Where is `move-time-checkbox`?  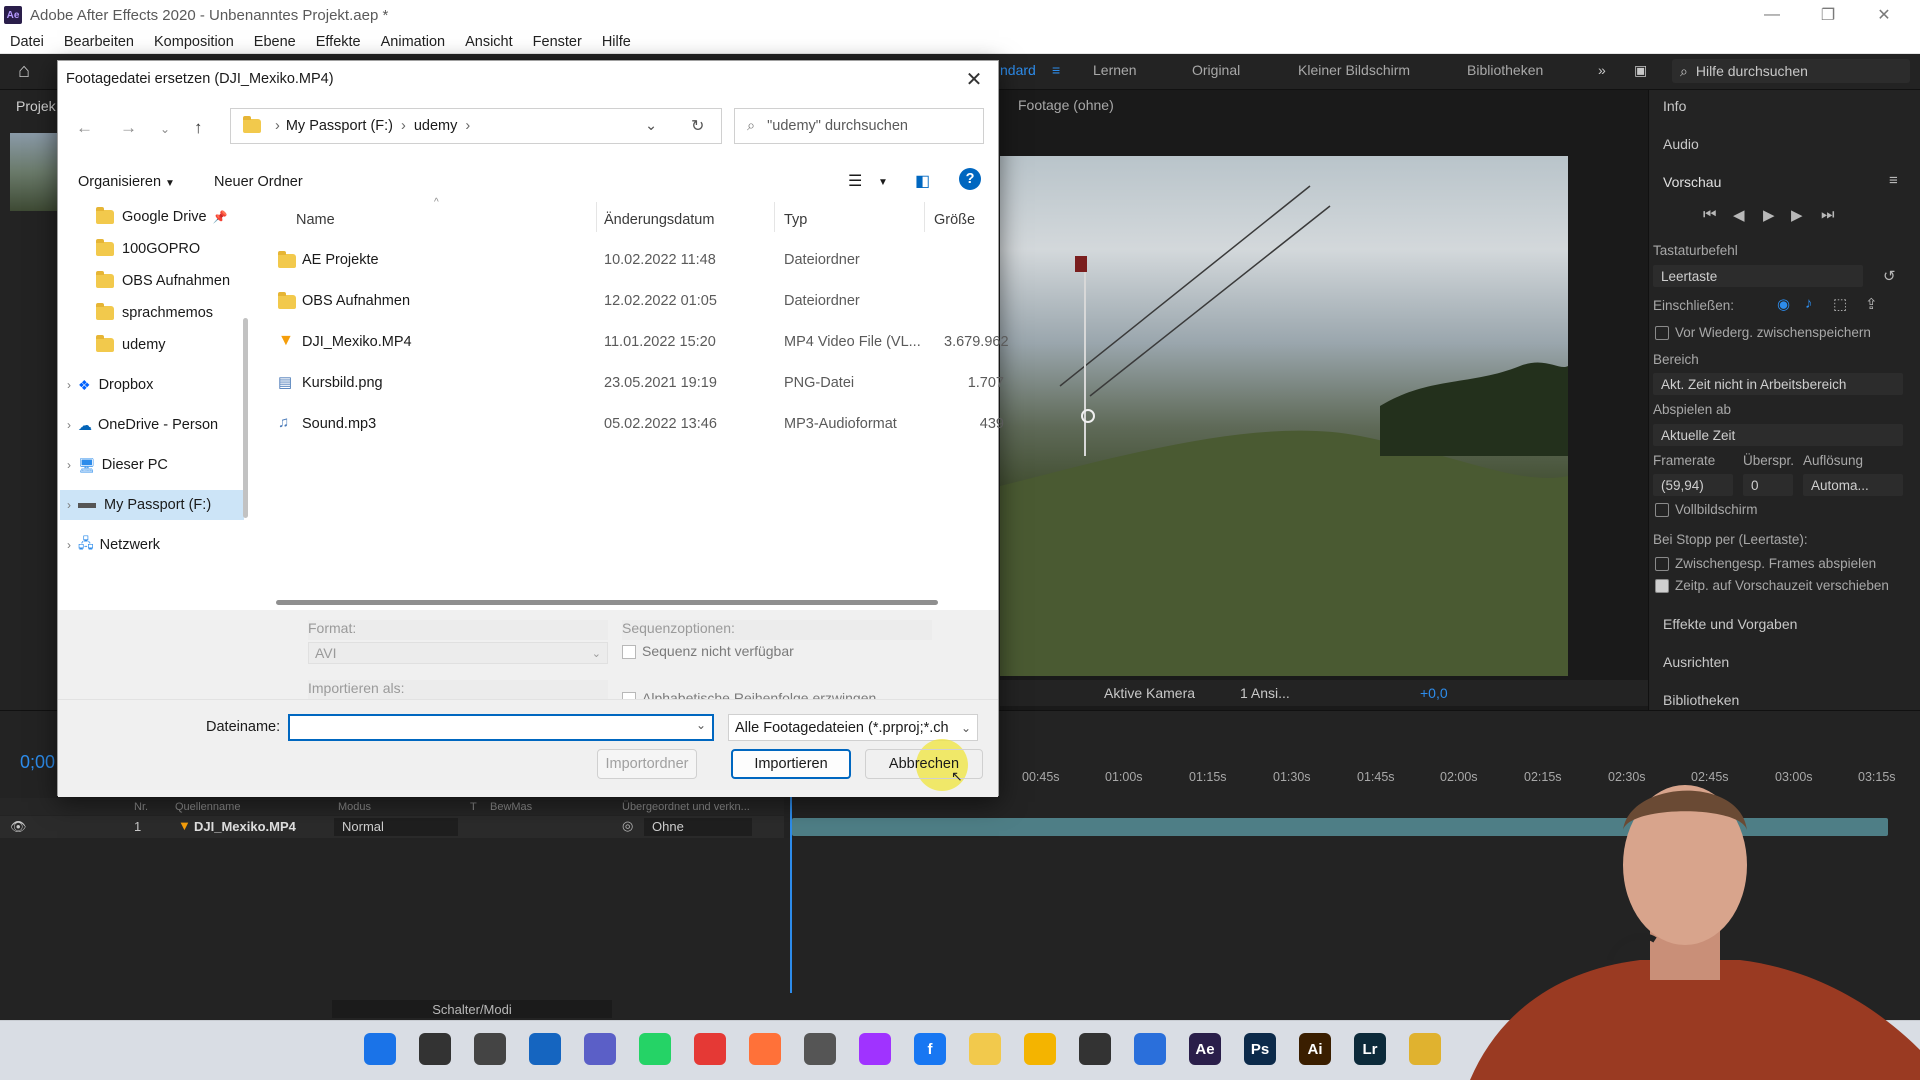 move-time-checkbox is located at coordinates (1662, 586).